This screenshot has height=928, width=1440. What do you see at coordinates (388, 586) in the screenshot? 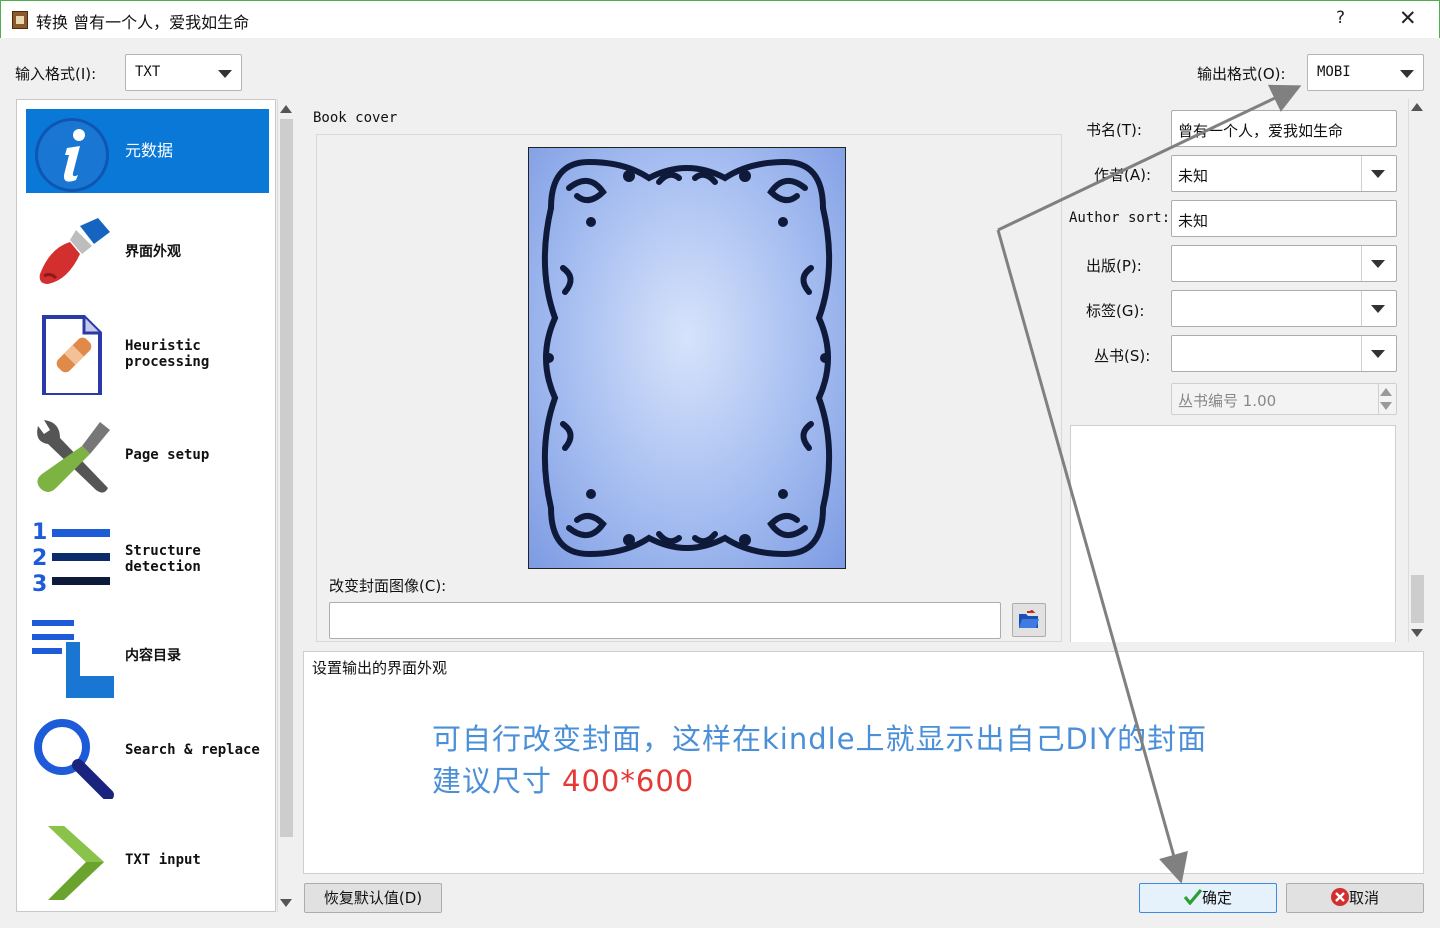
I see `change-cover-label: 改变封面图像(C):` at bounding box center [388, 586].